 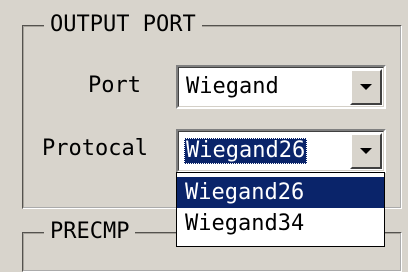 What do you see at coordinates (123, 25) in the screenshot?
I see `output-port-title: OUTPUT PORT` at bounding box center [123, 25].